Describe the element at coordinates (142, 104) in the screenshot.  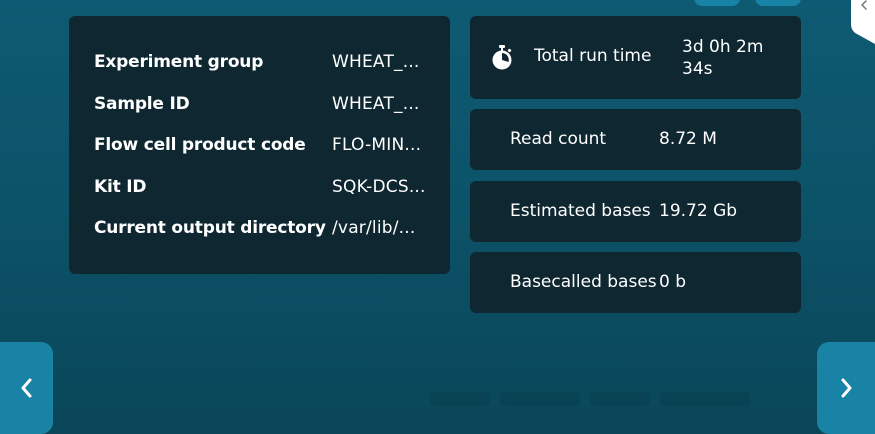
I see `info-label: Sample ID` at that location.